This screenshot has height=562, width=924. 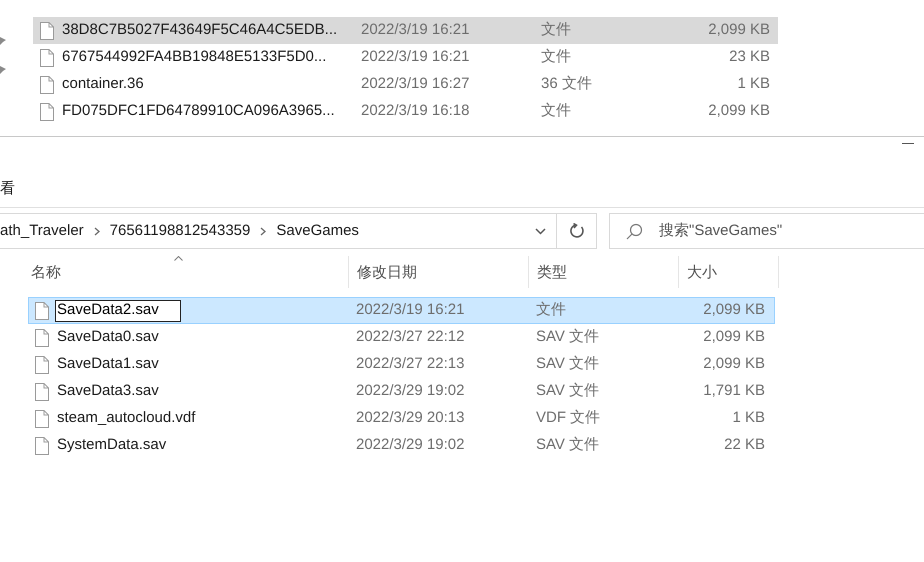 What do you see at coordinates (108, 337) in the screenshot?
I see `file-name: SaveData0.sav` at bounding box center [108, 337].